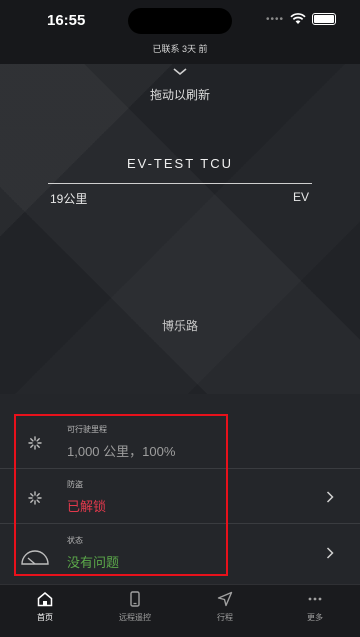 The width and height of the screenshot is (360, 637). I want to click on cellular-signal-icon: ••••, so click(274, 19).